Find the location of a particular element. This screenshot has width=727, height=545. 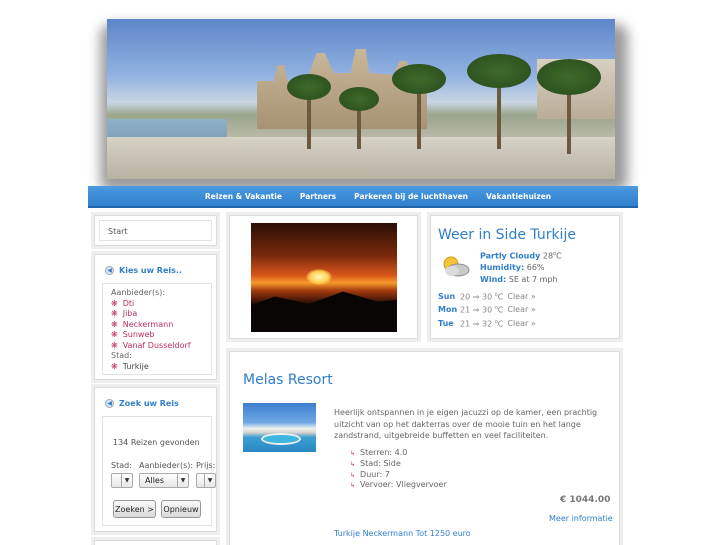

start-panel: Start is located at coordinates (155, 230).